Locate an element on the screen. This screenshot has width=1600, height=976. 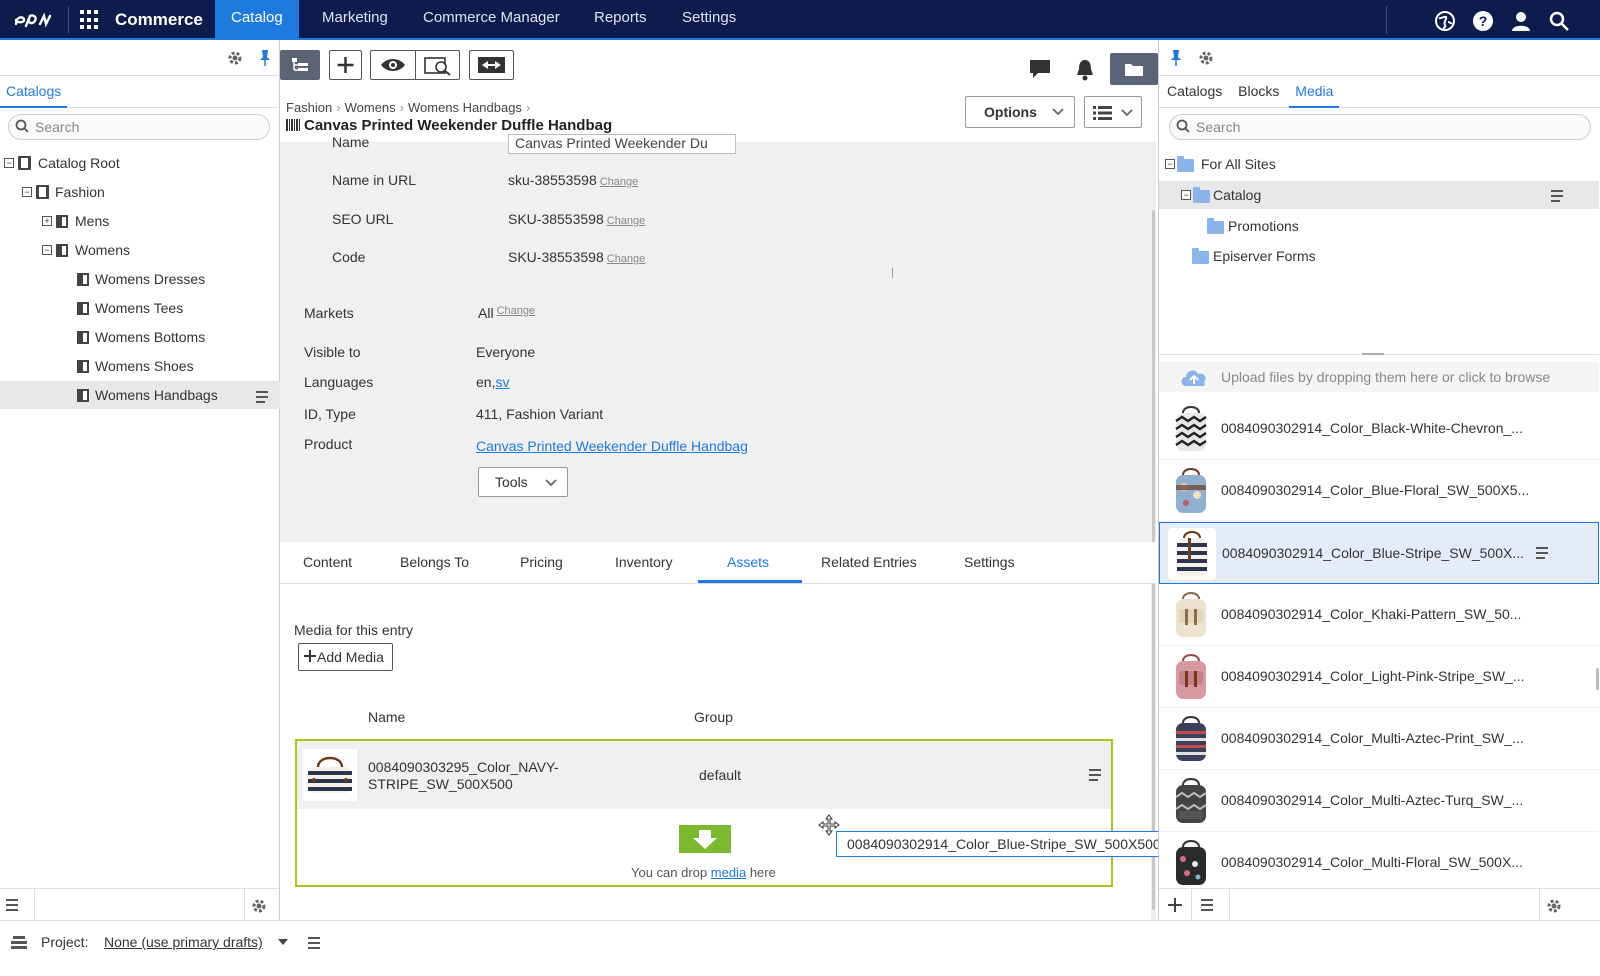
search-icon is located at coordinates (1559, 21).